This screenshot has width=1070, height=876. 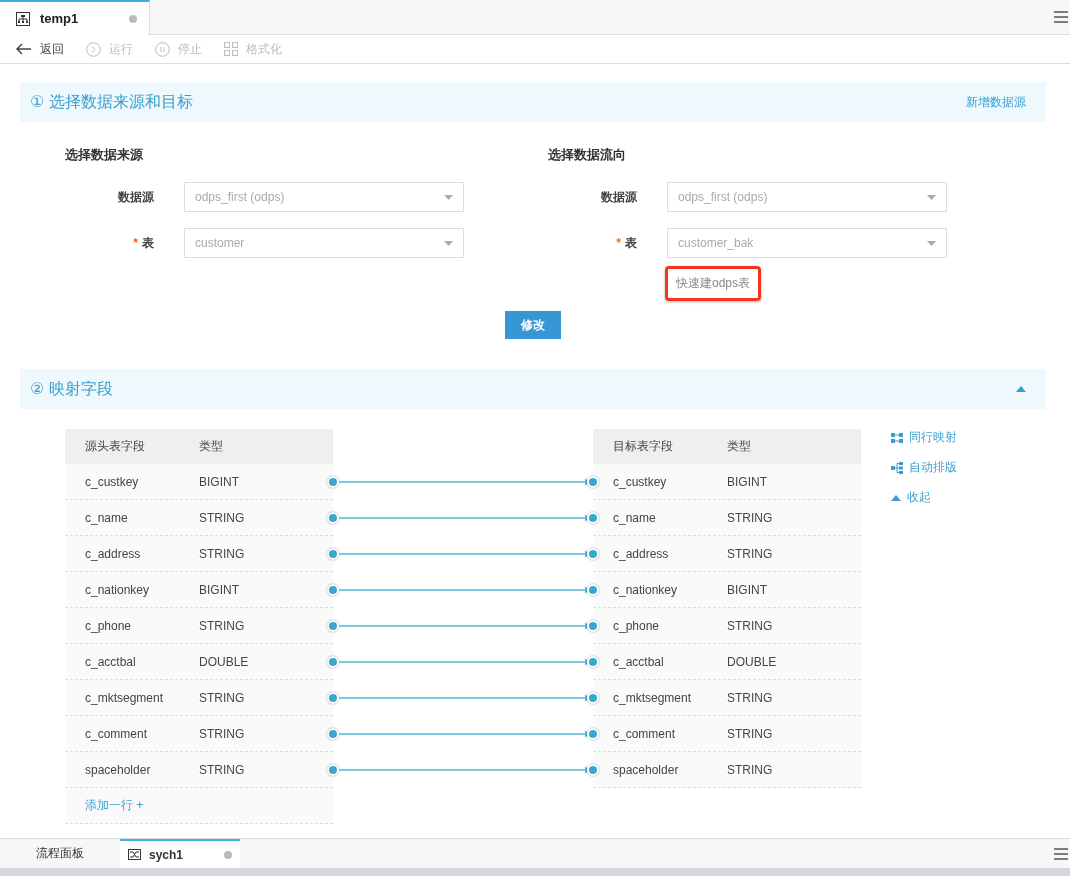 What do you see at coordinates (24, 49) in the screenshot?
I see `back-arrow-icon` at bounding box center [24, 49].